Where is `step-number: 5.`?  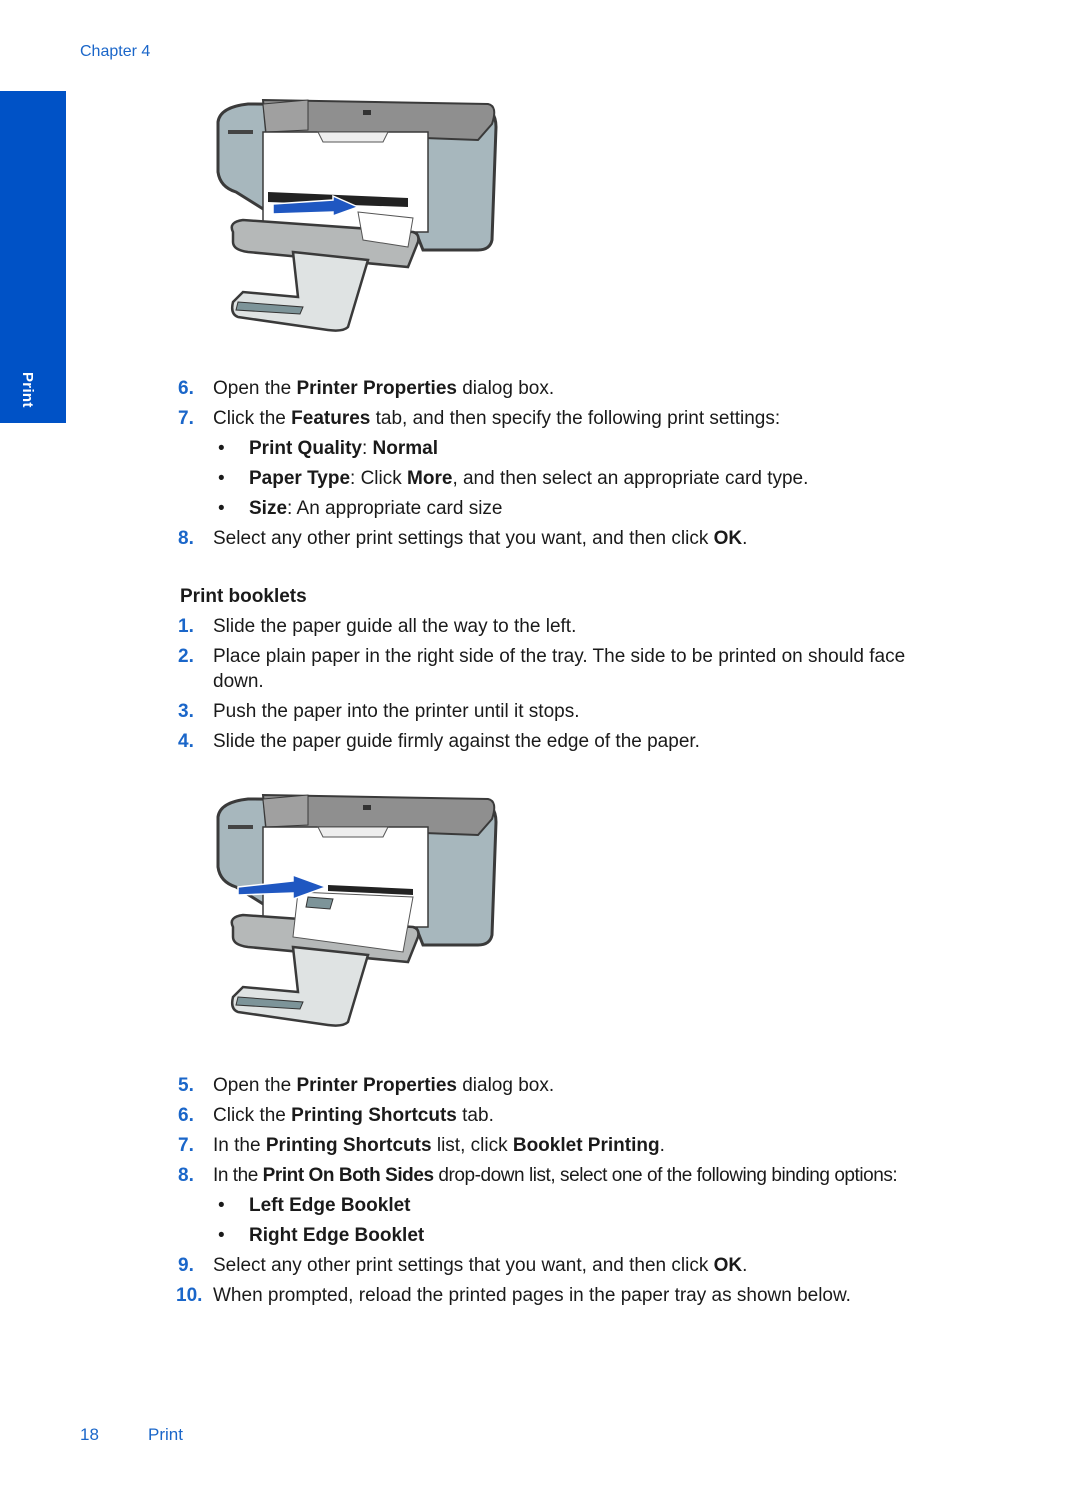 step-number: 5. is located at coordinates (186, 1085).